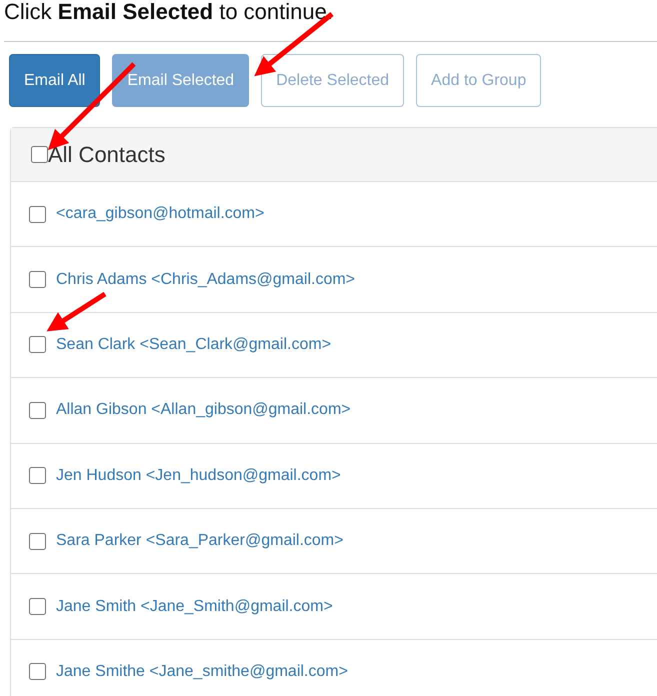 This screenshot has height=696, width=657. Describe the element at coordinates (206, 280) in the screenshot. I see `contact-link: Chris Adams <Chris_Adams@gmail.com>` at that location.